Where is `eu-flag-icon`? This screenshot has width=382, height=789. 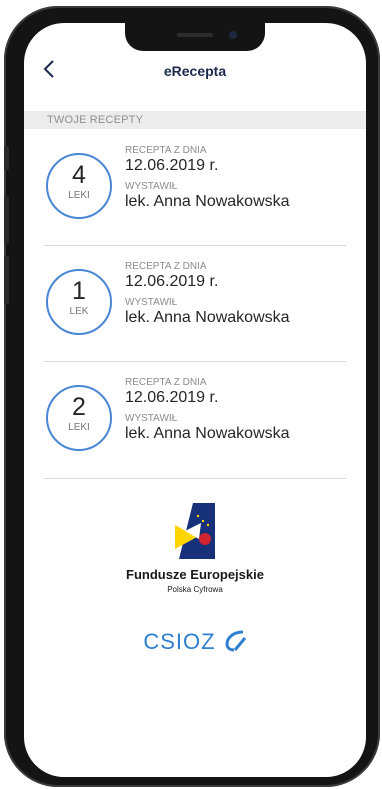
eu-flag-icon is located at coordinates (195, 531).